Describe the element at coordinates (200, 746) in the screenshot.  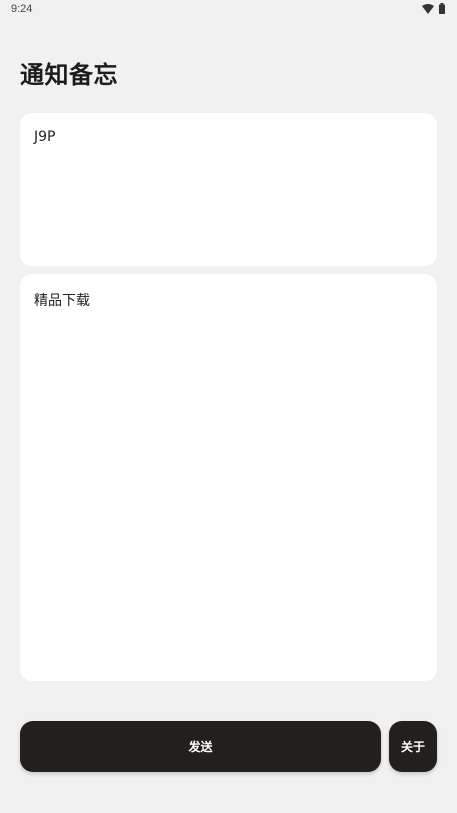
I see `send-button: 发送` at that location.